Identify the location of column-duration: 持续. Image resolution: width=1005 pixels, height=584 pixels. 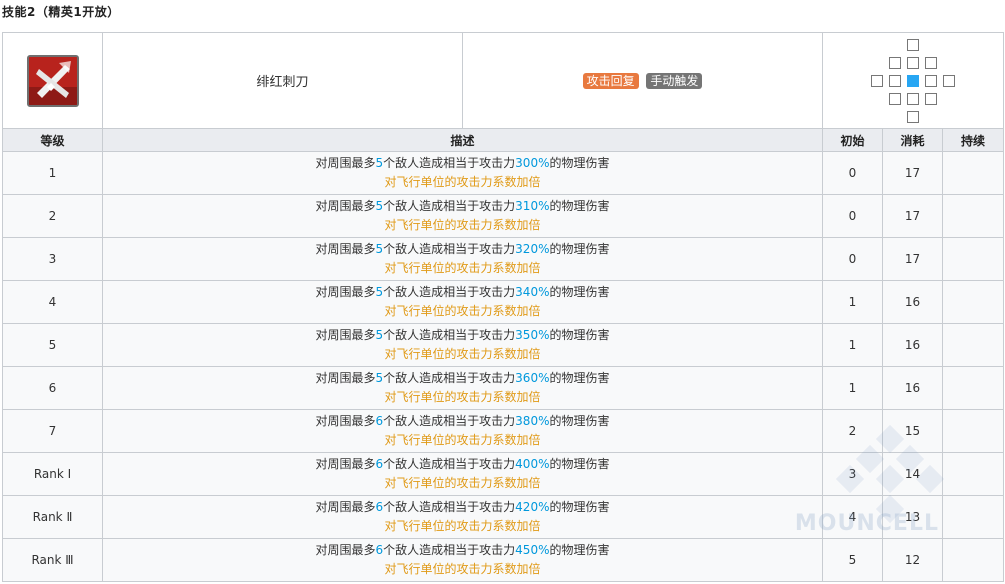
(973, 140).